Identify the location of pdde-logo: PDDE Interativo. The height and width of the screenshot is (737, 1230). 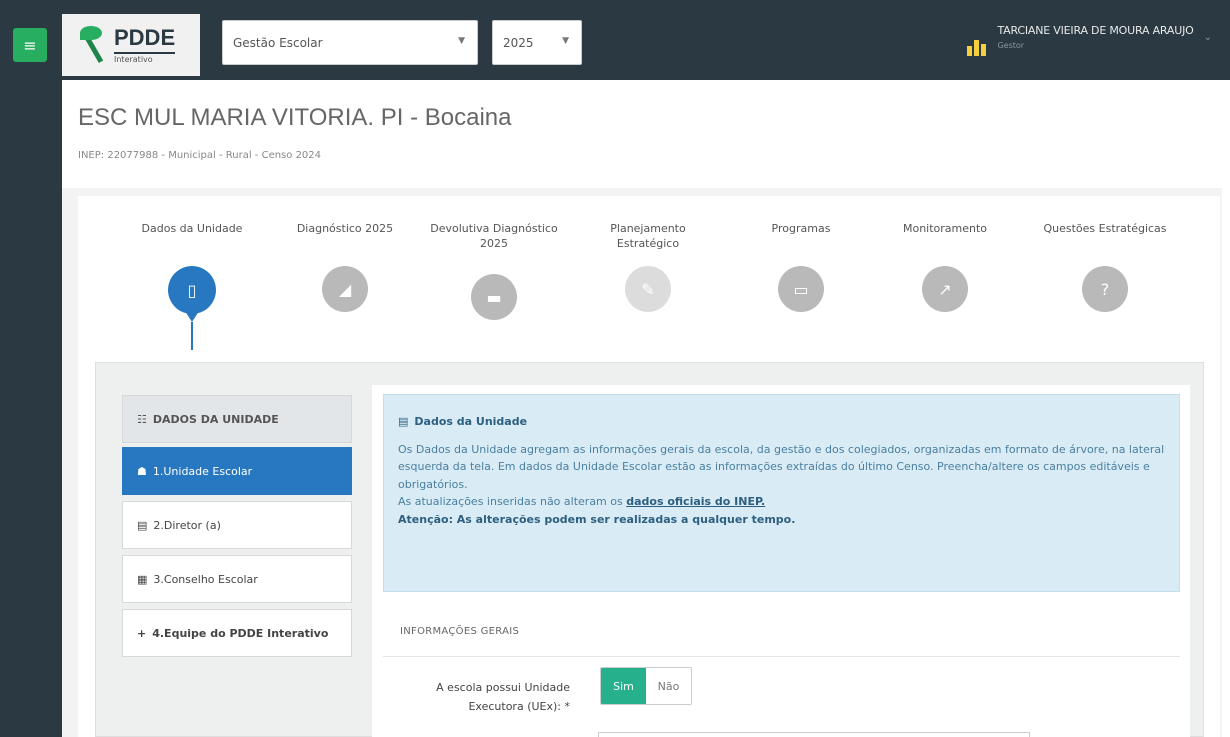
(131, 45).